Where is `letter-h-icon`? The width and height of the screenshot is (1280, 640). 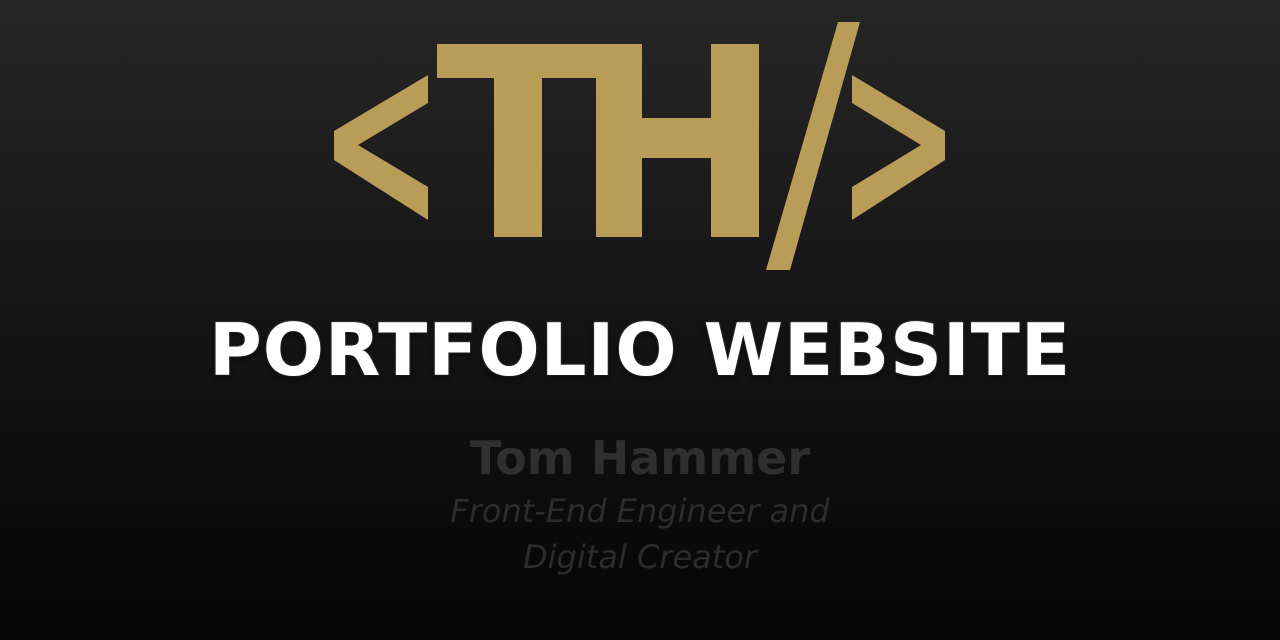 letter-h-icon is located at coordinates (677, 140).